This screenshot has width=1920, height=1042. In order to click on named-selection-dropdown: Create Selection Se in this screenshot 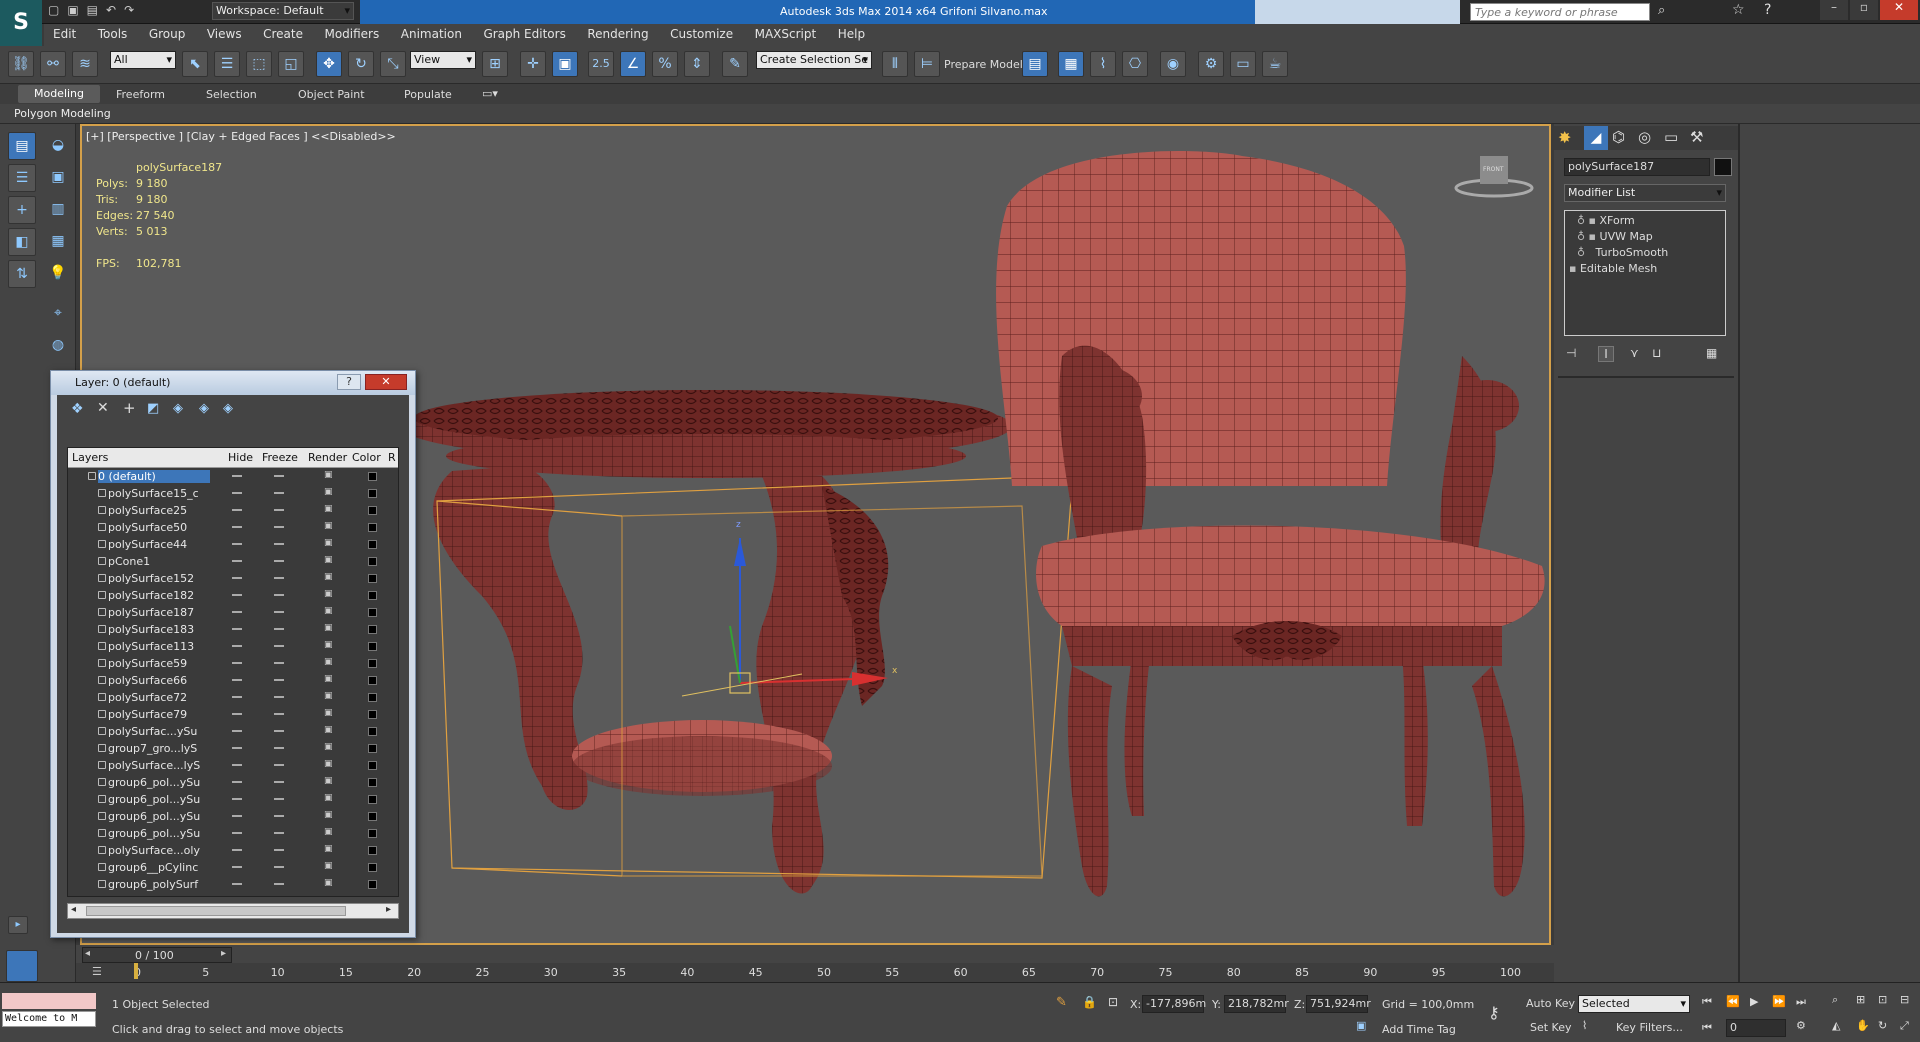, I will do `click(814, 60)`.